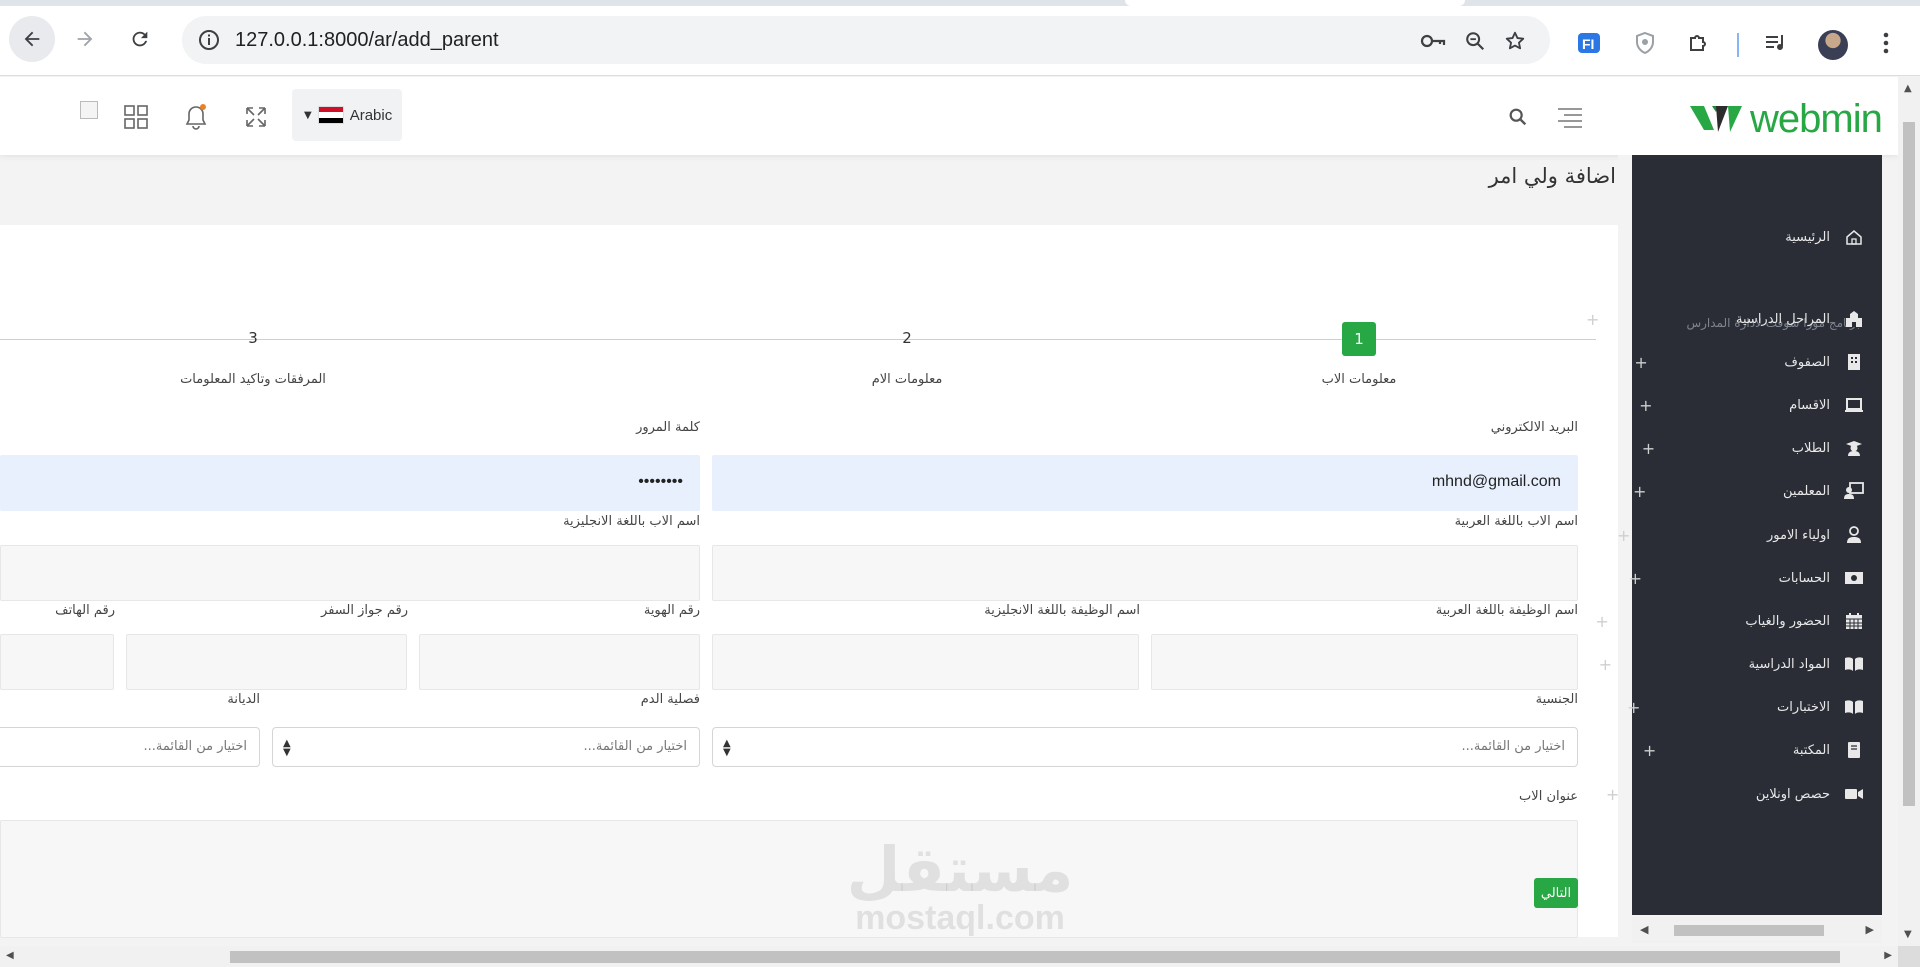 This screenshot has height=967, width=1920. I want to click on nationality-select: اختيار من القائمة... ▲ ▼, so click(1145, 747).